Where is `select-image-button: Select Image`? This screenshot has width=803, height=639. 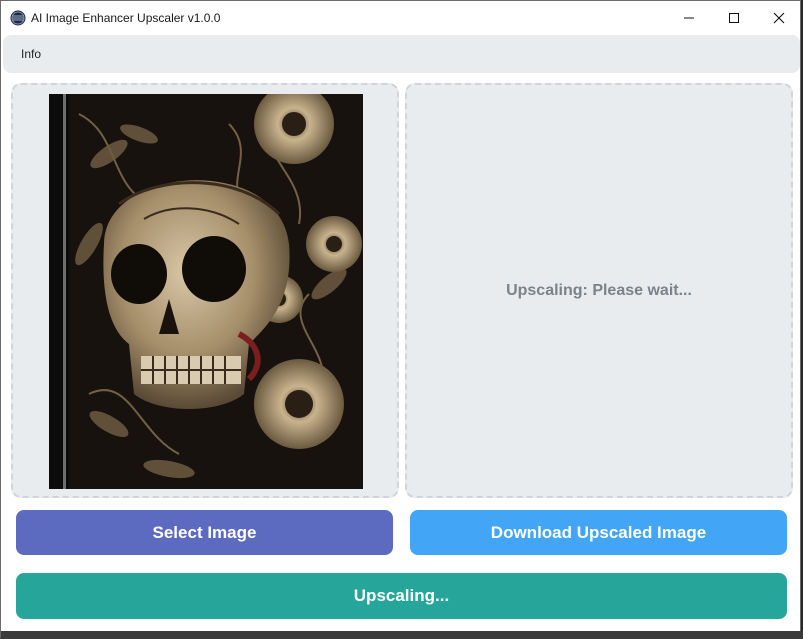 select-image-button: Select Image is located at coordinates (204, 532).